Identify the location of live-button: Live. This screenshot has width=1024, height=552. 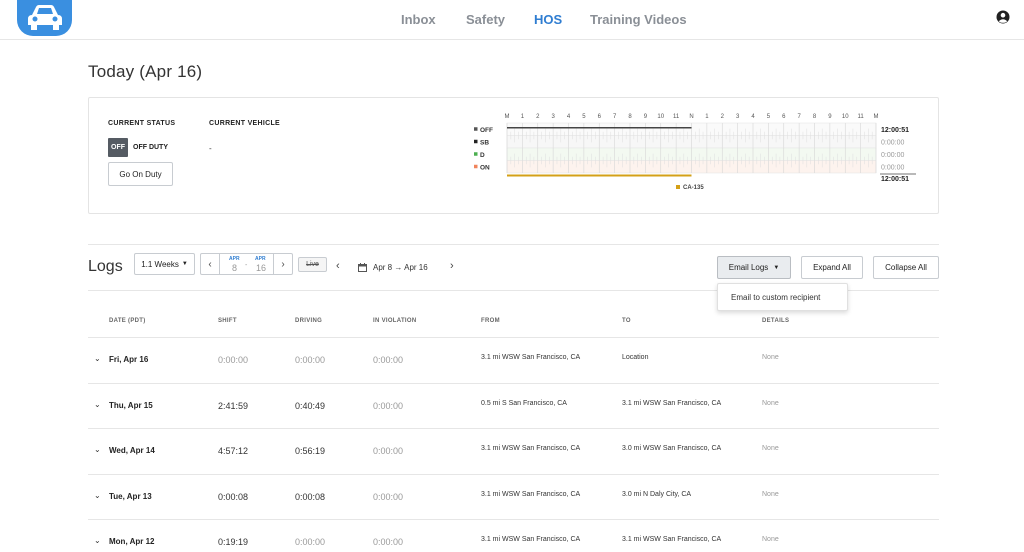
(312, 264).